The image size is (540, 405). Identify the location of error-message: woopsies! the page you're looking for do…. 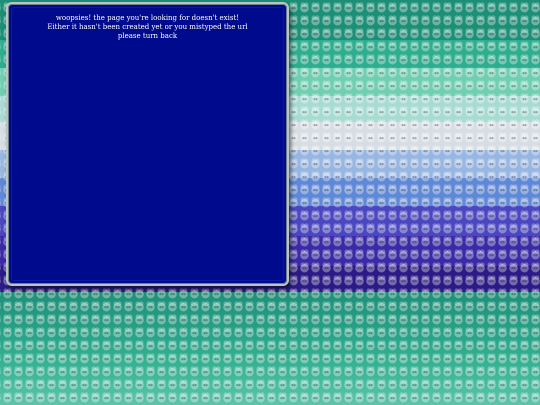
(147, 27).